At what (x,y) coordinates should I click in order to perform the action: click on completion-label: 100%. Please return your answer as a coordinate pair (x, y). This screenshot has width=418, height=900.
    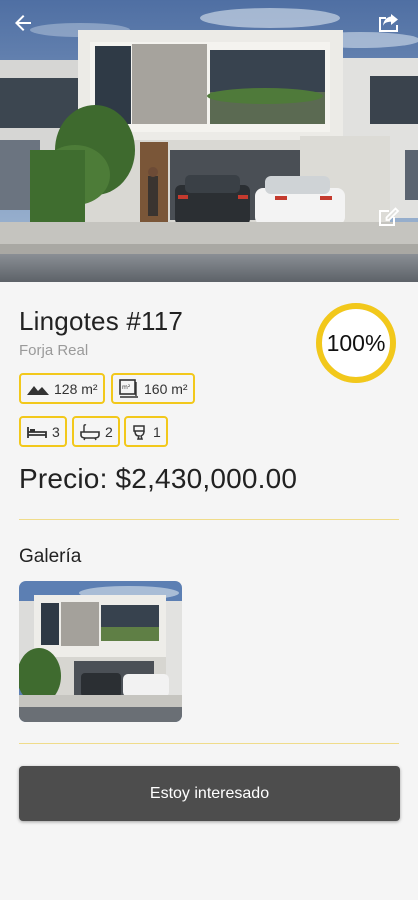
    Looking at the image, I should click on (356, 342).